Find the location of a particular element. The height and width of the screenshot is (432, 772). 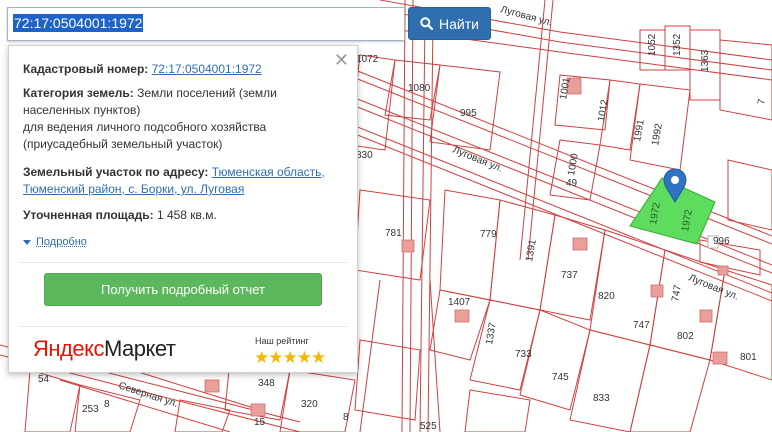

parcel-label: 996 is located at coordinates (721, 241).